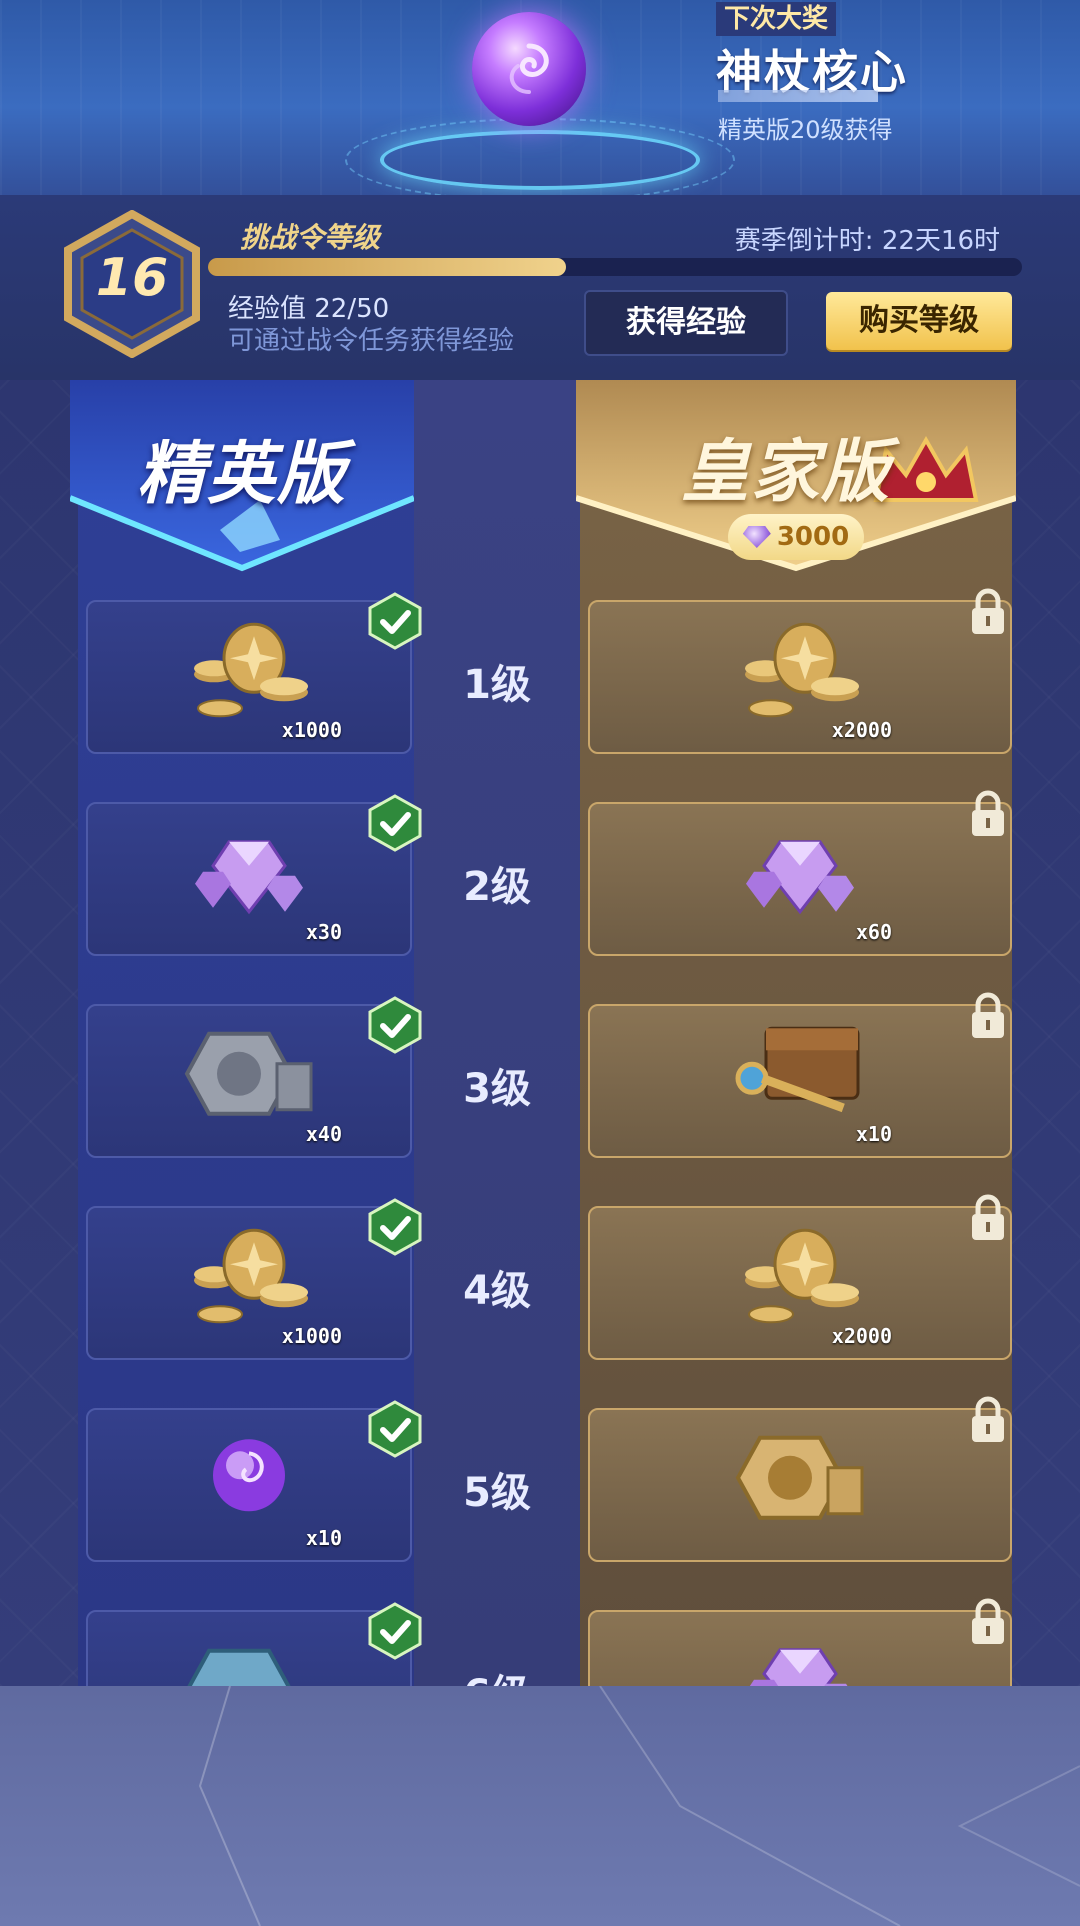  I want to click on level-label: 2级, so click(497, 887).